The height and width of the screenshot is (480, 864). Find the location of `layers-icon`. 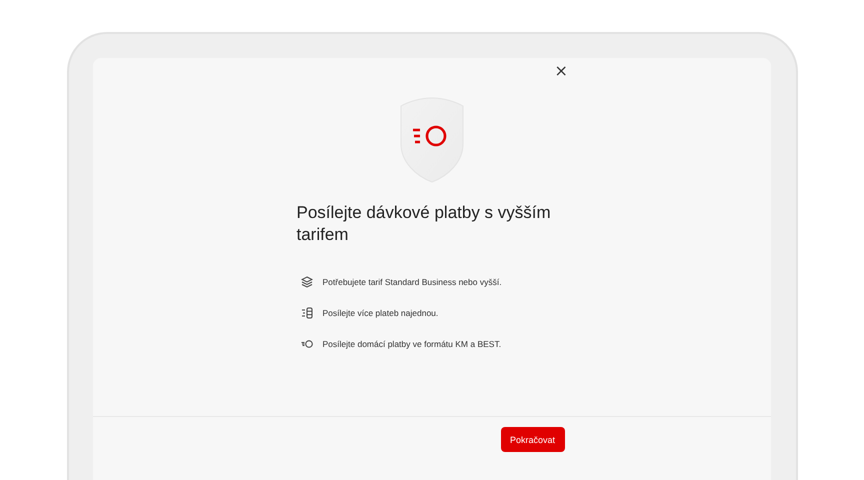

layers-icon is located at coordinates (306, 282).